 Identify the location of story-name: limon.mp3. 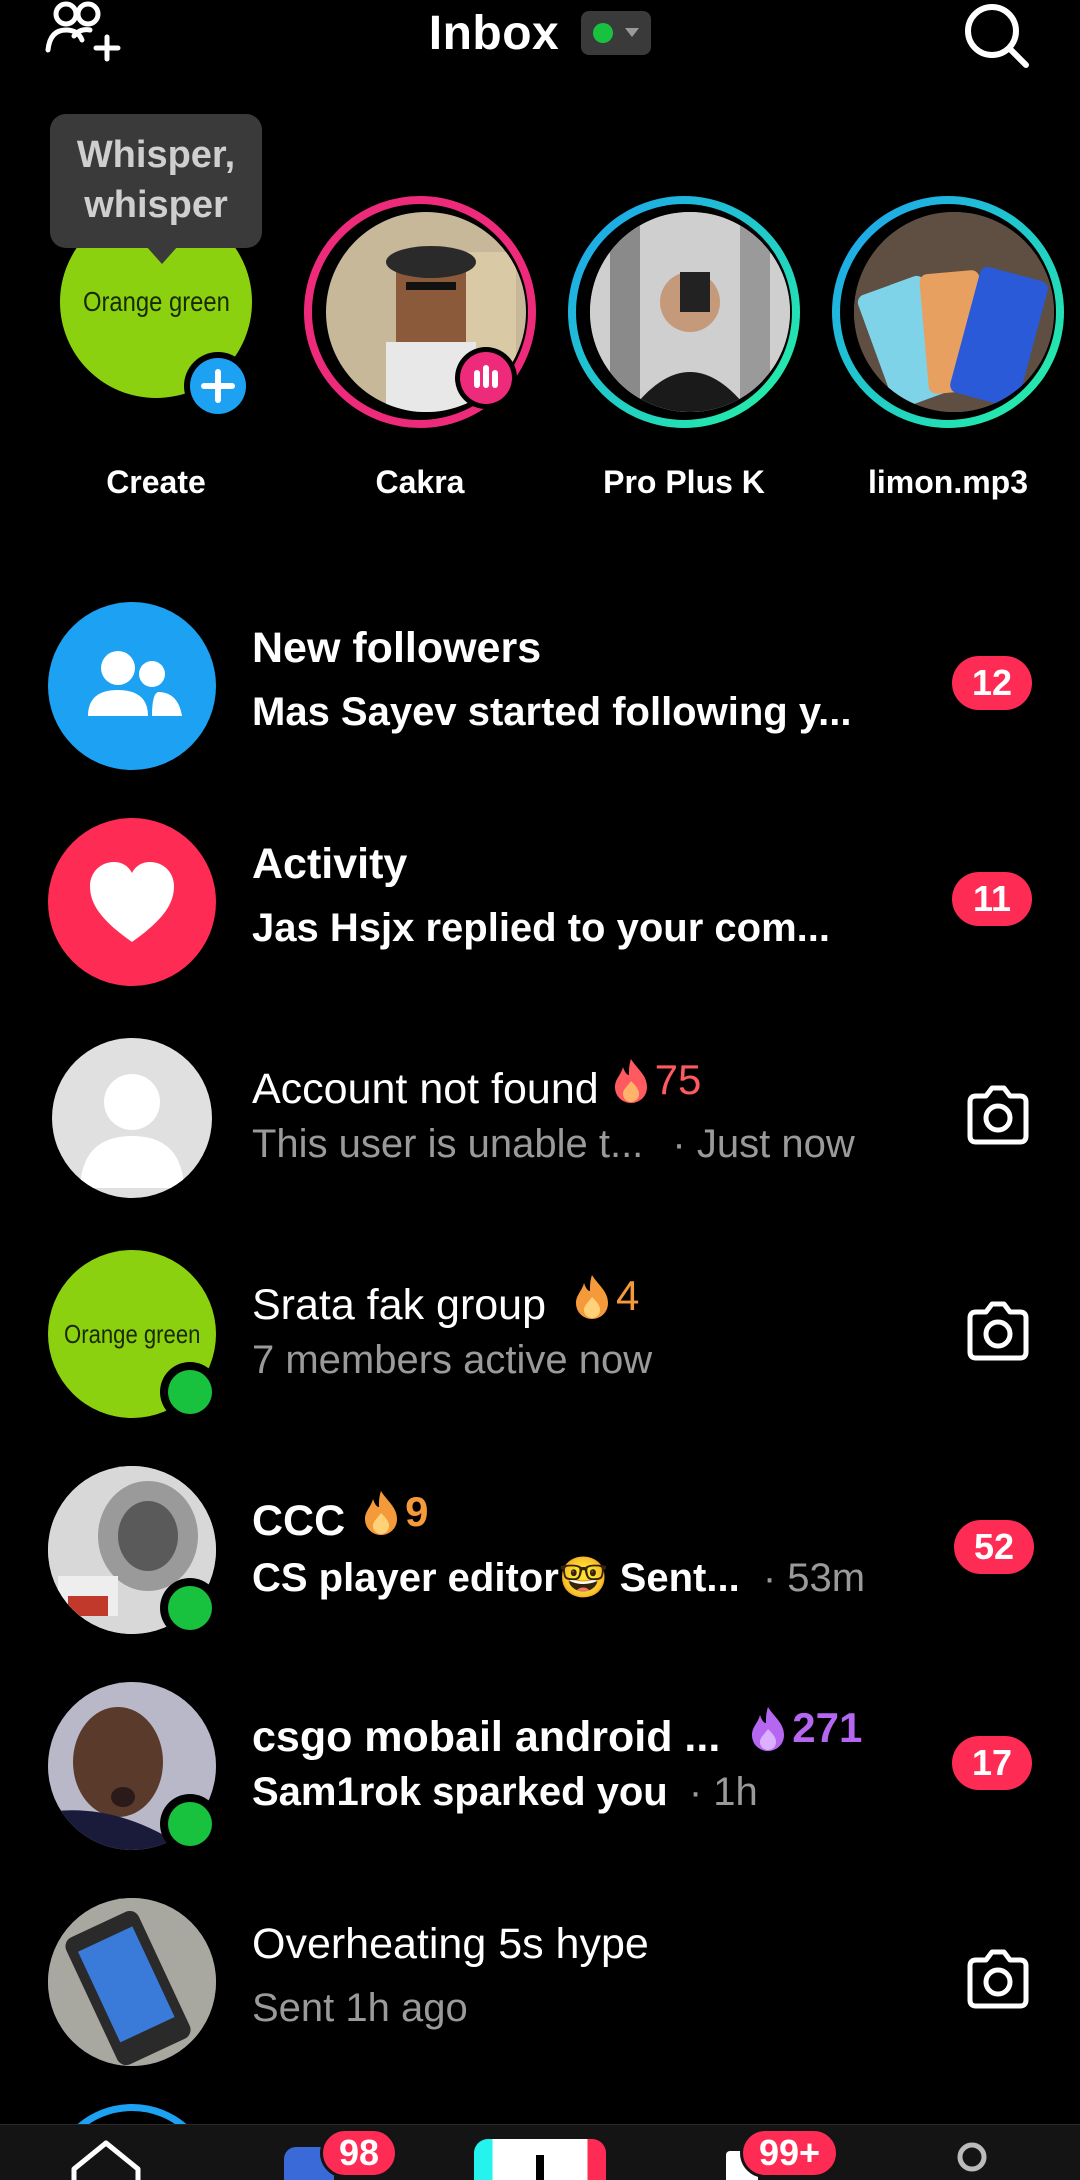
(947, 482).